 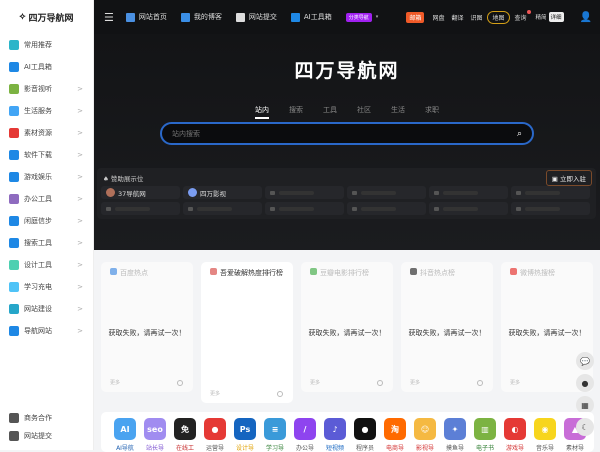 What do you see at coordinates (46, 243) in the screenshot?
I see `sidebar-item: 搜索工具 >` at bounding box center [46, 243].